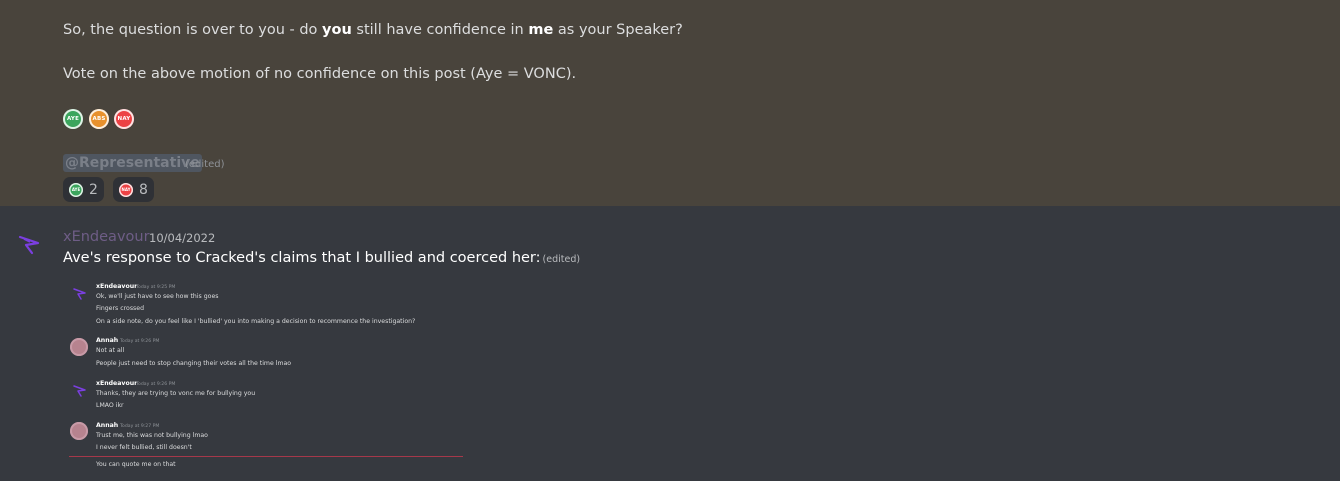  Describe the element at coordinates (120, 308) in the screenshot. I see `attachment-text: Fingers crossed` at that location.